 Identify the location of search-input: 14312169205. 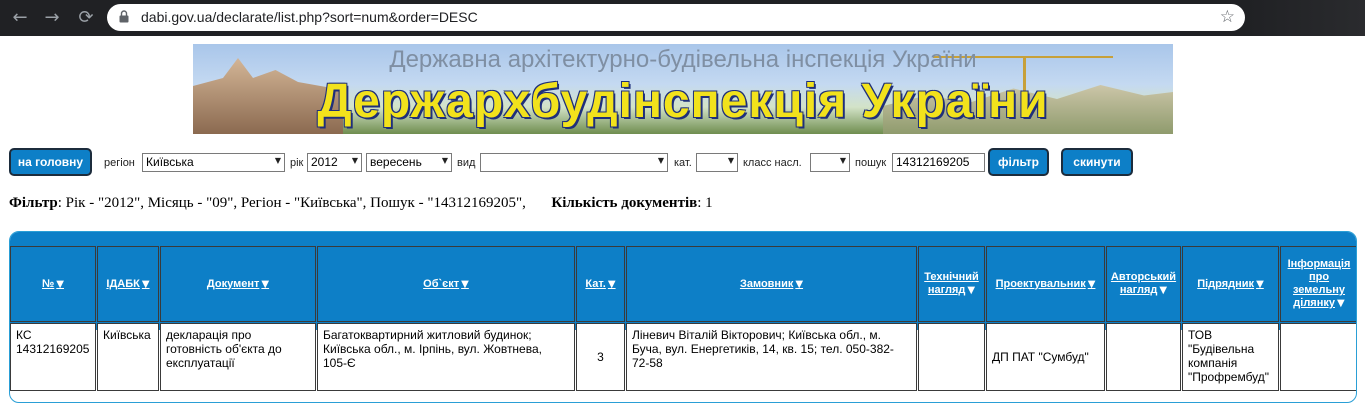
(938, 162).